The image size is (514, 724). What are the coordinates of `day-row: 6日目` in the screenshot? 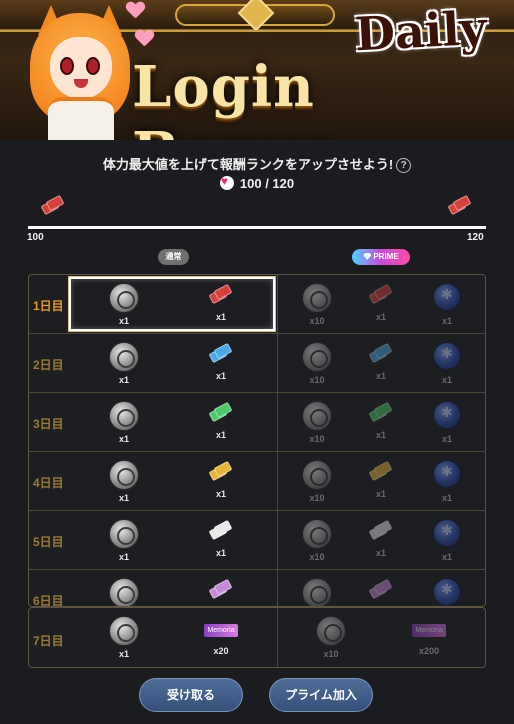 It's located at (257, 588).